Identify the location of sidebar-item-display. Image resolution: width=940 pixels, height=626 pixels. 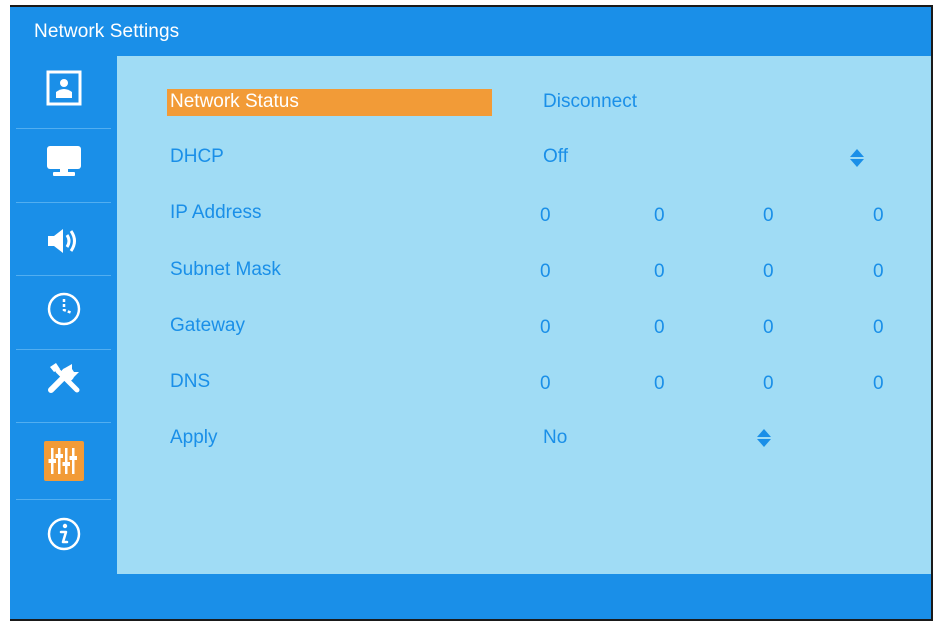
(63, 161).